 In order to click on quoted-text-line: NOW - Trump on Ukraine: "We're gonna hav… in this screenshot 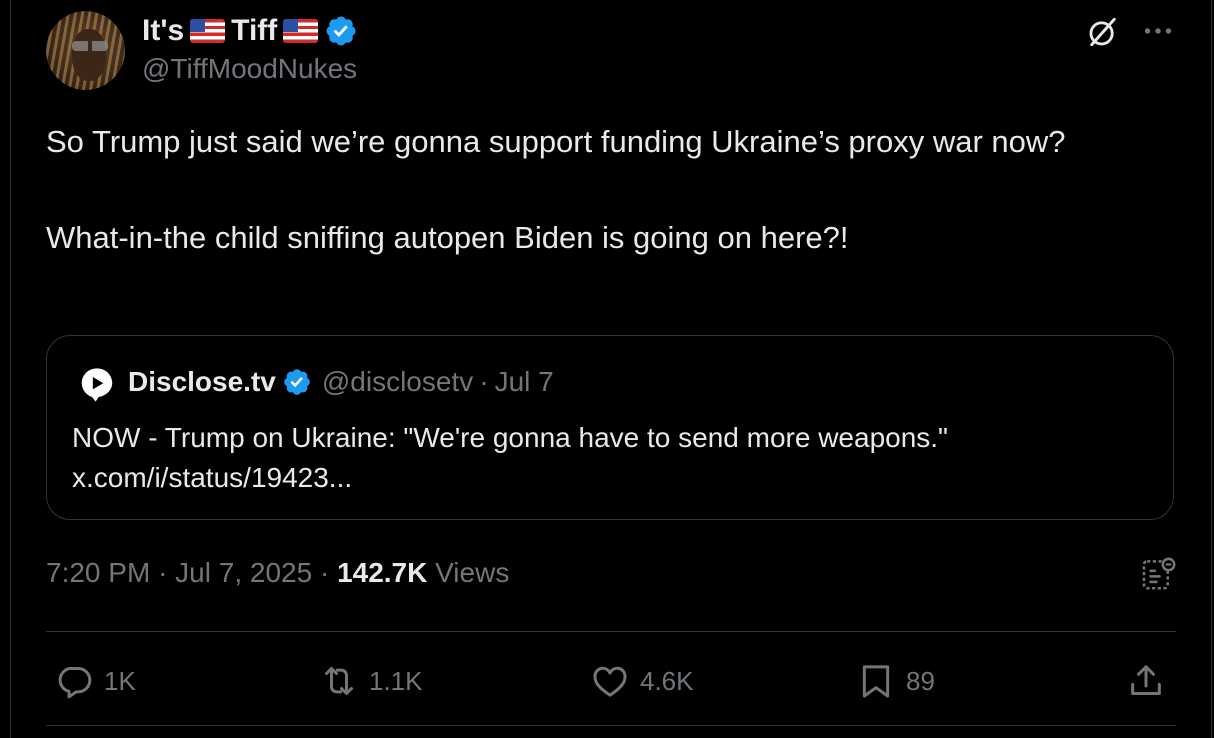, I will do `click(510, 437)`.